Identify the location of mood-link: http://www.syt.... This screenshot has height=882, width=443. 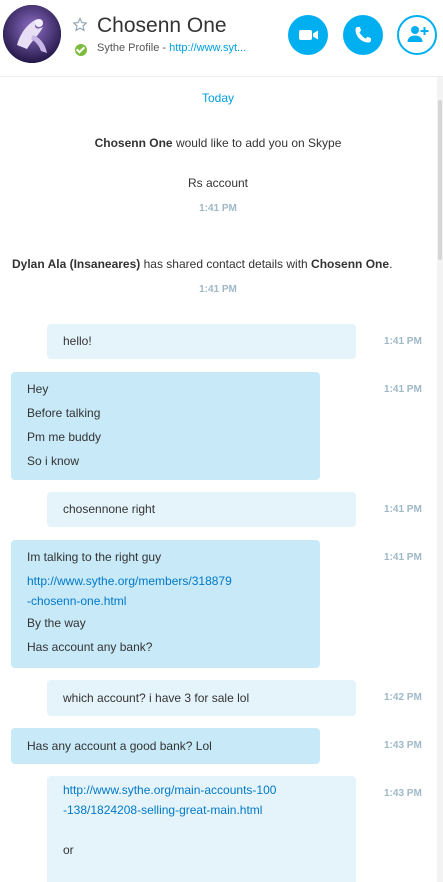
(207, 48).